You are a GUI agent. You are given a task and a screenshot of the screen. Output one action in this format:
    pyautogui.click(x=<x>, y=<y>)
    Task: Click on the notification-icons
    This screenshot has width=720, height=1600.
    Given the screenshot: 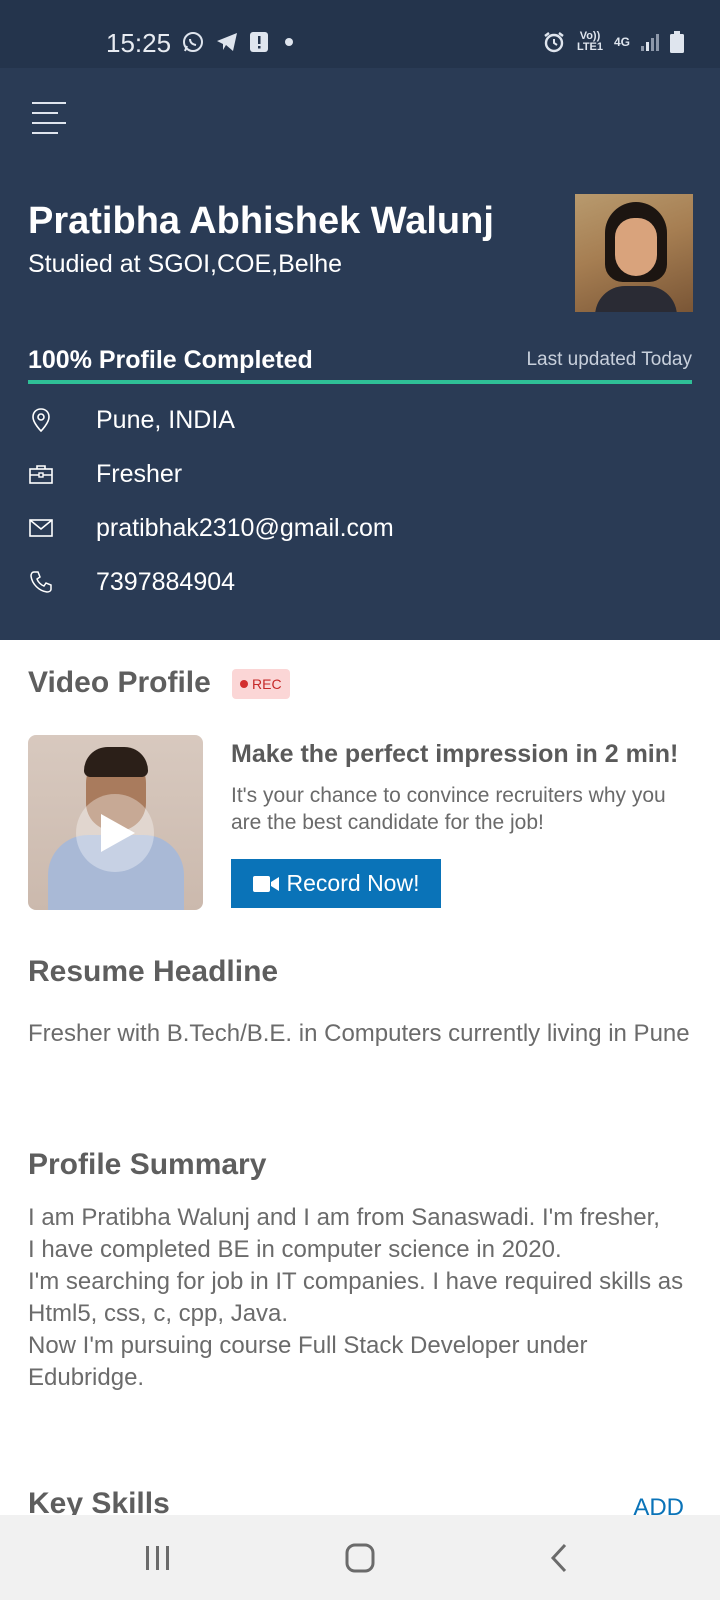 What is the action you would take?
    pyautogui.click(x=240, y=42)
    